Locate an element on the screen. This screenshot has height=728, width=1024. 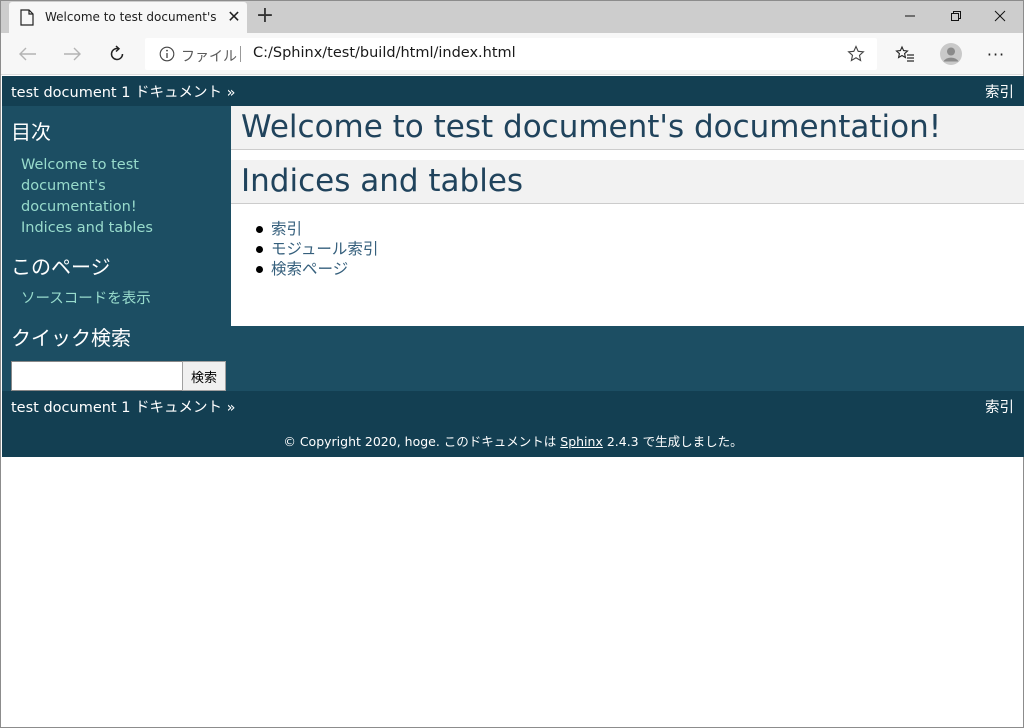
browser-tab: Welcome to test document's doc ✕ is located at coordinates (128, 17).